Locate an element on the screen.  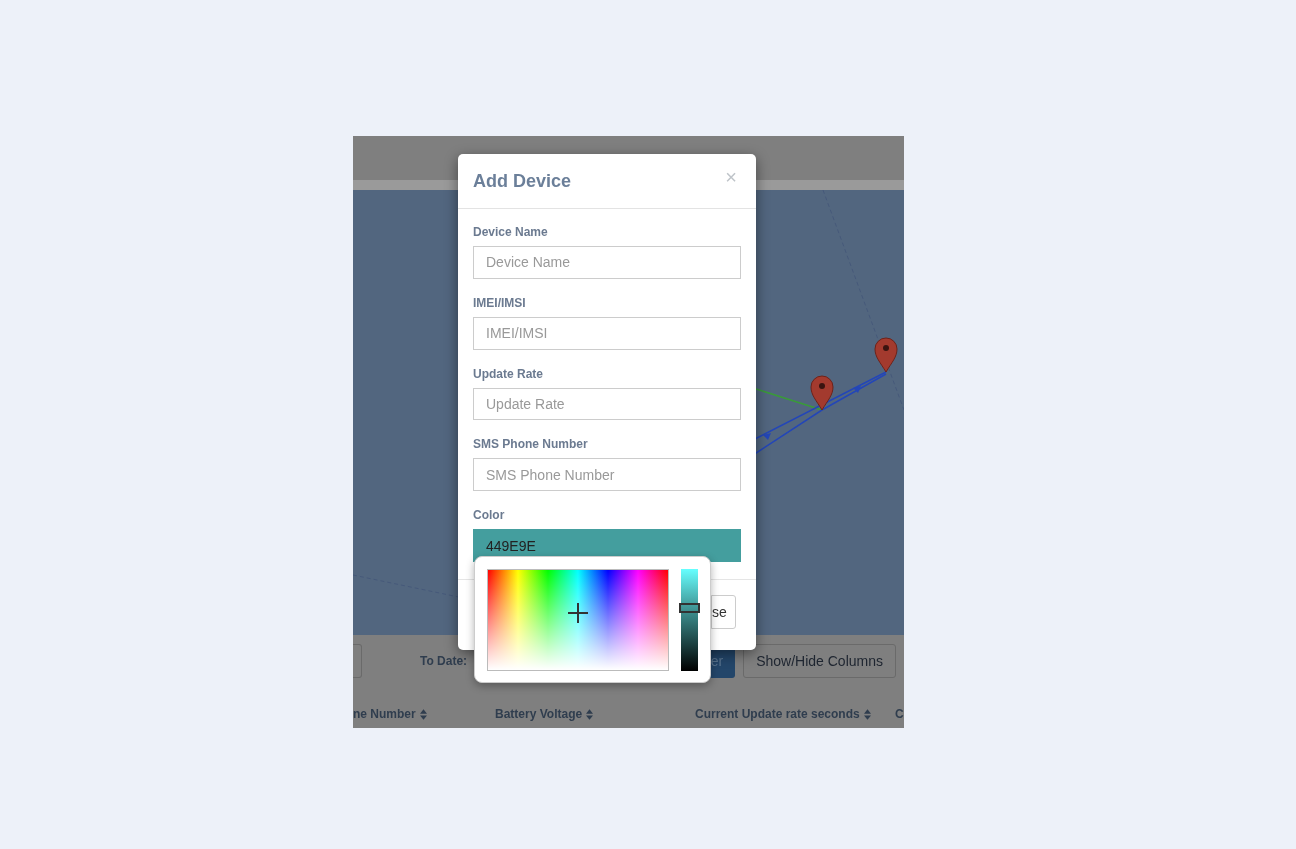
input-field: Device Name is located at coordinates (607, 262).